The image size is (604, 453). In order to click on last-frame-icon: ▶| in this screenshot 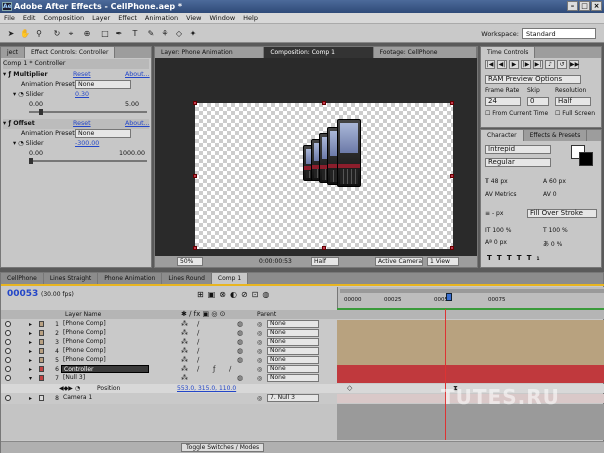, I will do `click(538, 64)`.